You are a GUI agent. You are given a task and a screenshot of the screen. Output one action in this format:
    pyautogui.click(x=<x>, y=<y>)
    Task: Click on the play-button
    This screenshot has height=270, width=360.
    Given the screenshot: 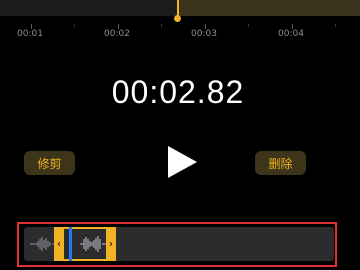 What is the action you would take?
    pyautogui.click(x=182, y=162)
    